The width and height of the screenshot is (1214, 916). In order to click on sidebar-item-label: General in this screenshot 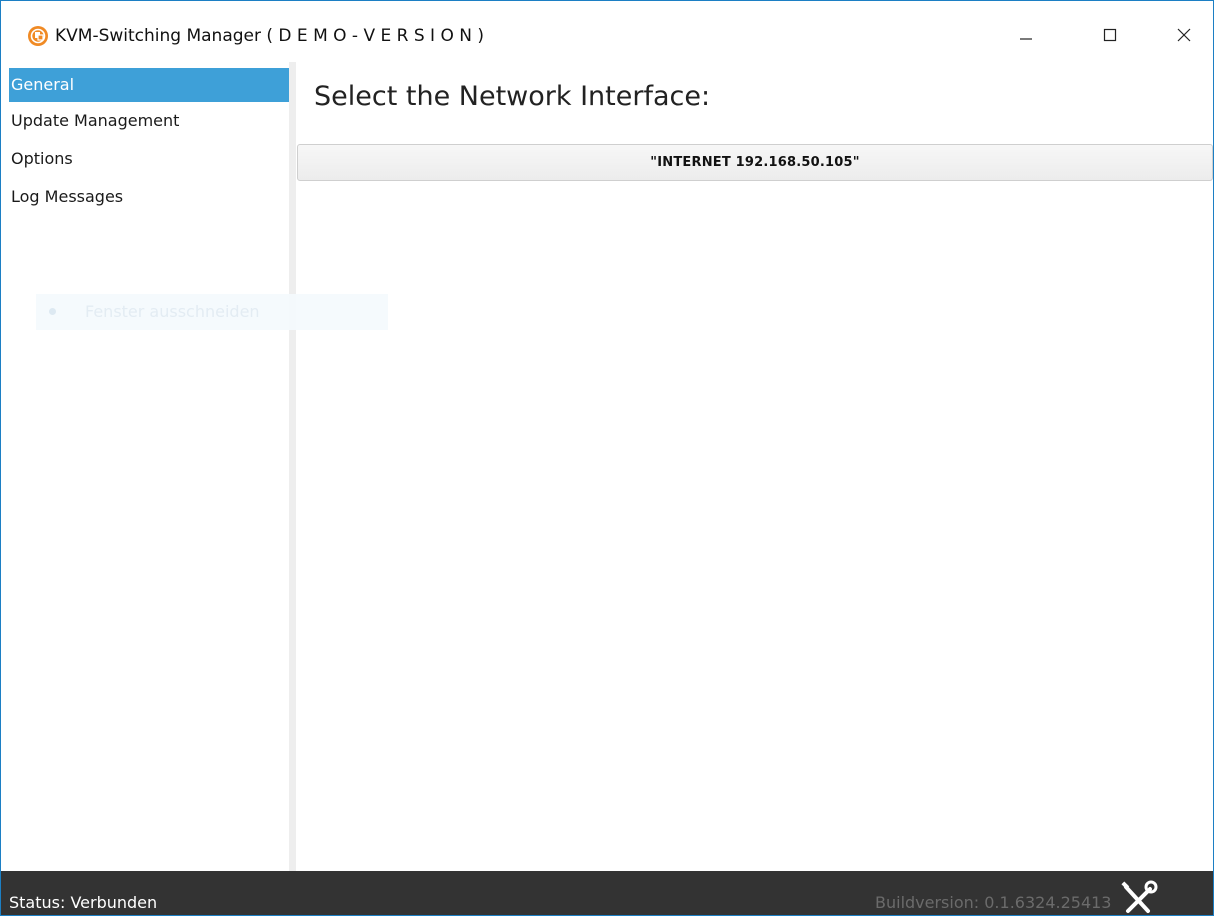, I will do `click(43, 84)`.